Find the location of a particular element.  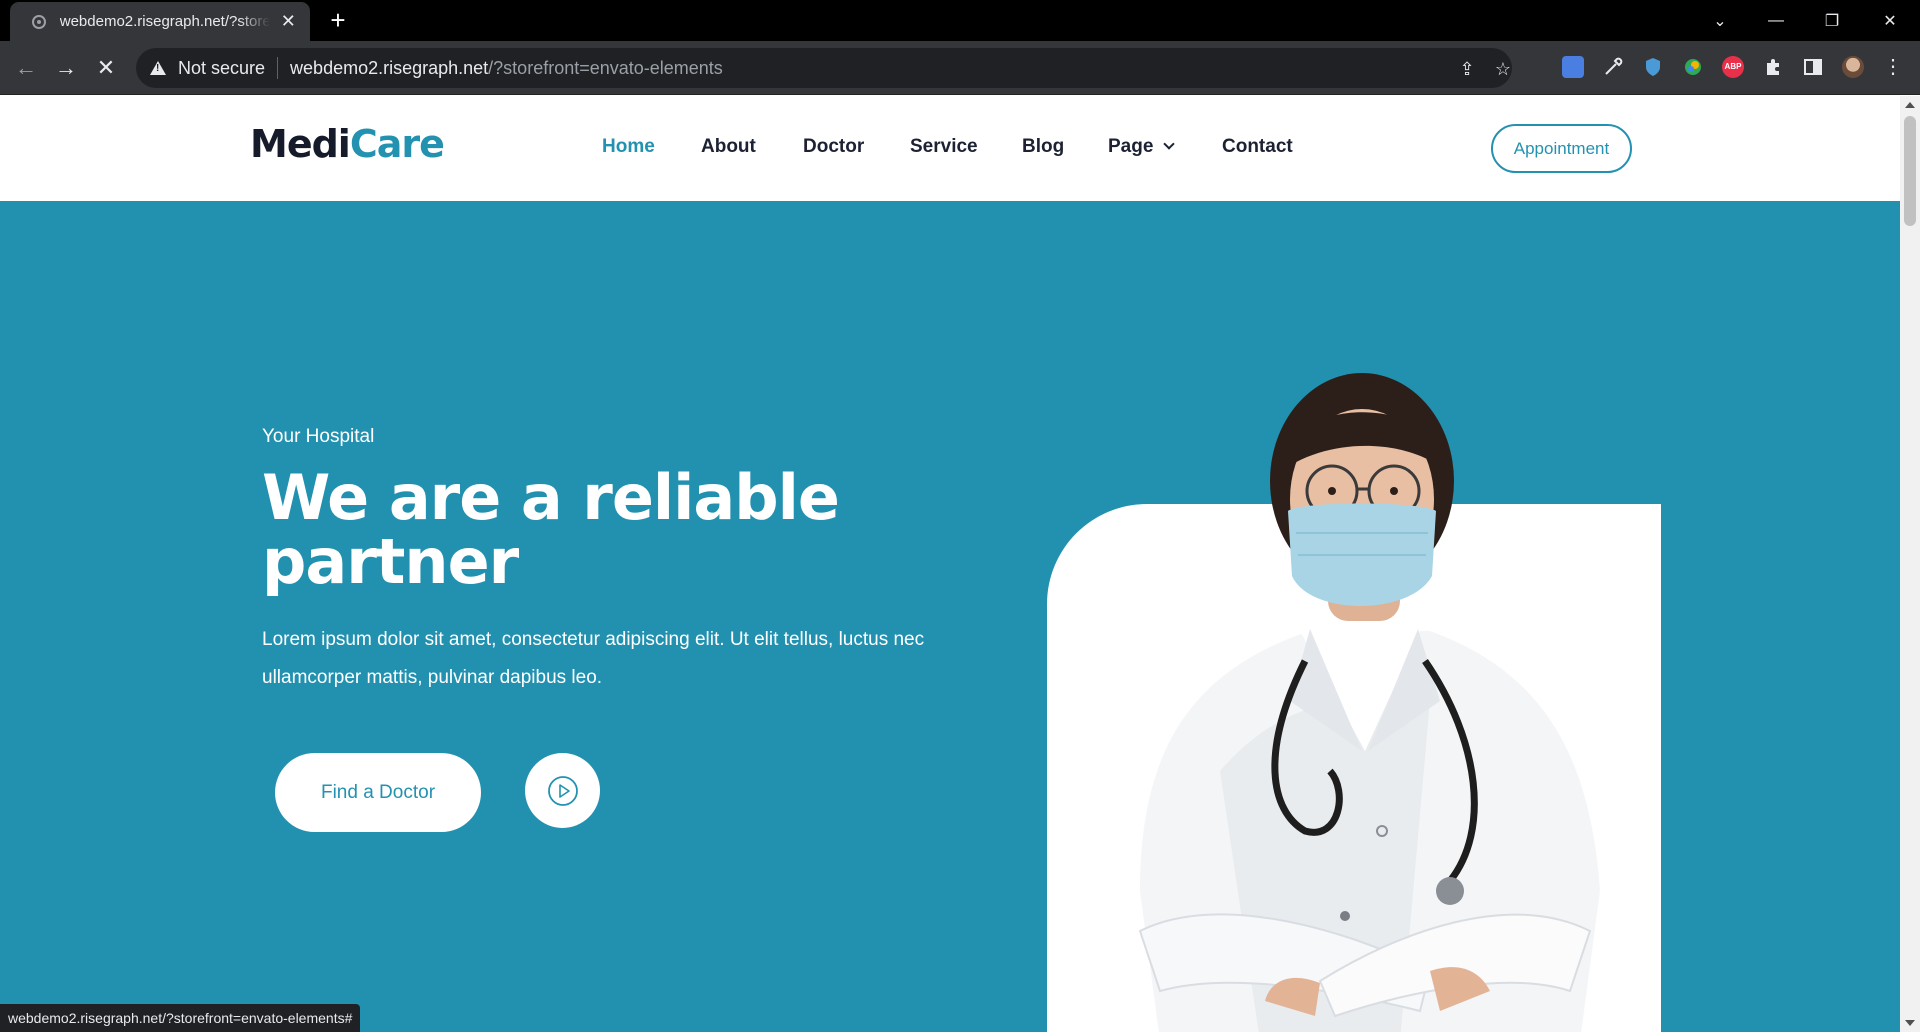

page-scrollbar is located at coordinates (1910, 564).